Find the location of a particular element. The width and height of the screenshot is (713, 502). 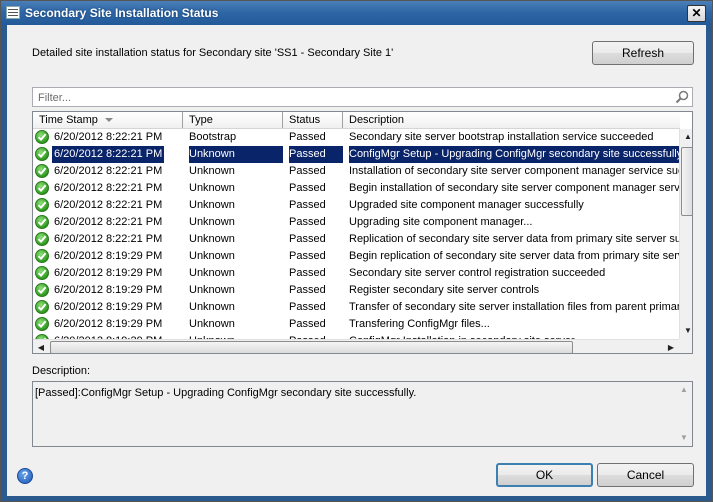

description-scrollbar: ▲ ▼ is located at coordinates (684, 414).